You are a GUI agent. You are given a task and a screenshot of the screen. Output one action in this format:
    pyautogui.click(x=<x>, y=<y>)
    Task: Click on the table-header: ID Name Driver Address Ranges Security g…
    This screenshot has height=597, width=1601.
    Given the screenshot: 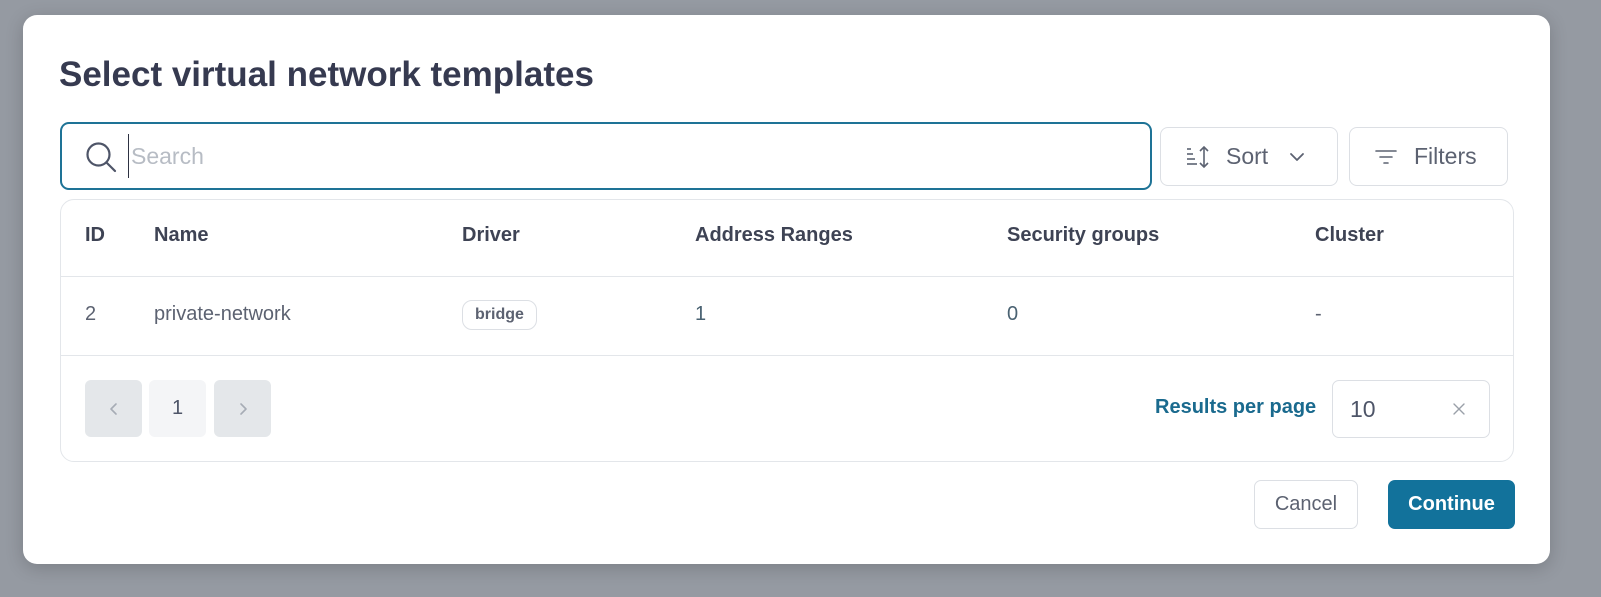 What is the action you would take?
    pyautogui.click(x=787, y=238)
    